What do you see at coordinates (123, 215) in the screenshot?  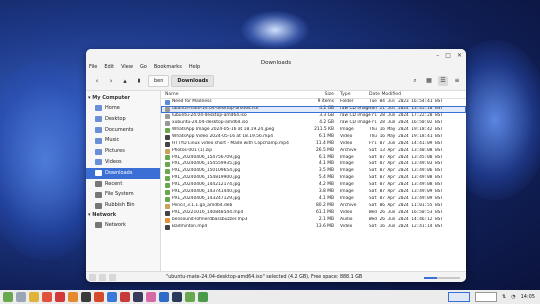 I see `sidebar-section-header: ▾ Network` at bounding box center [123, 215].